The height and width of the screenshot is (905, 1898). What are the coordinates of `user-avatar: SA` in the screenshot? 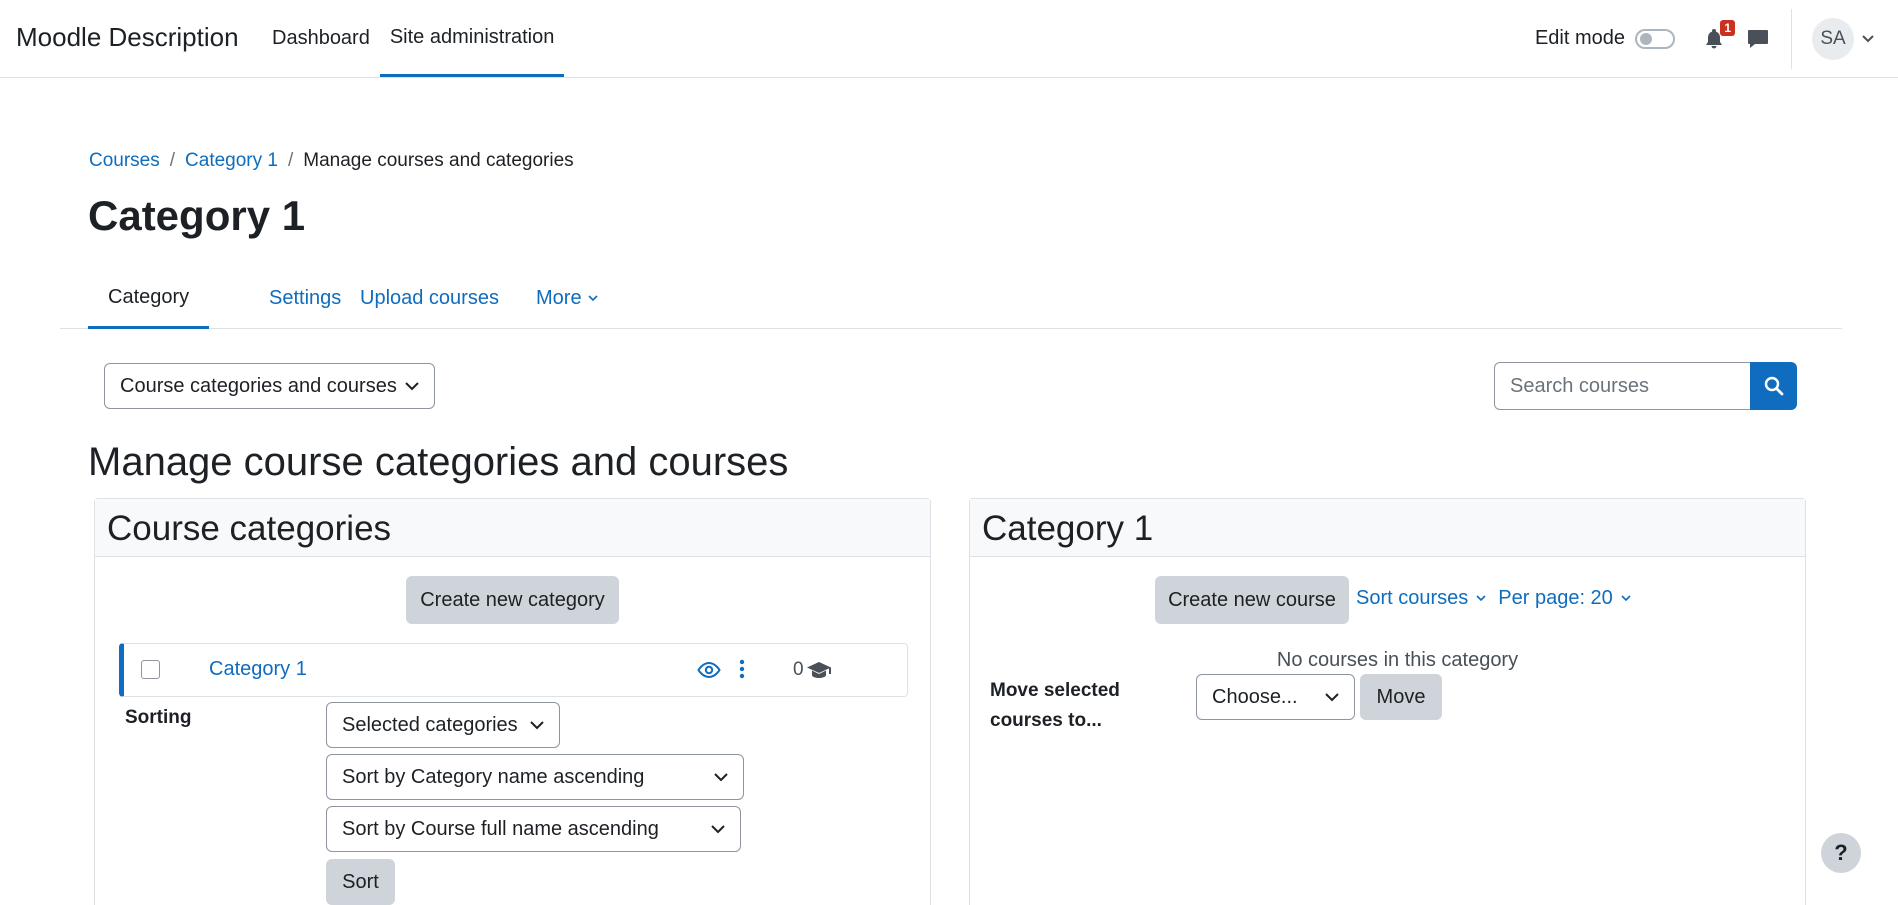 It's located at (1833, 38).